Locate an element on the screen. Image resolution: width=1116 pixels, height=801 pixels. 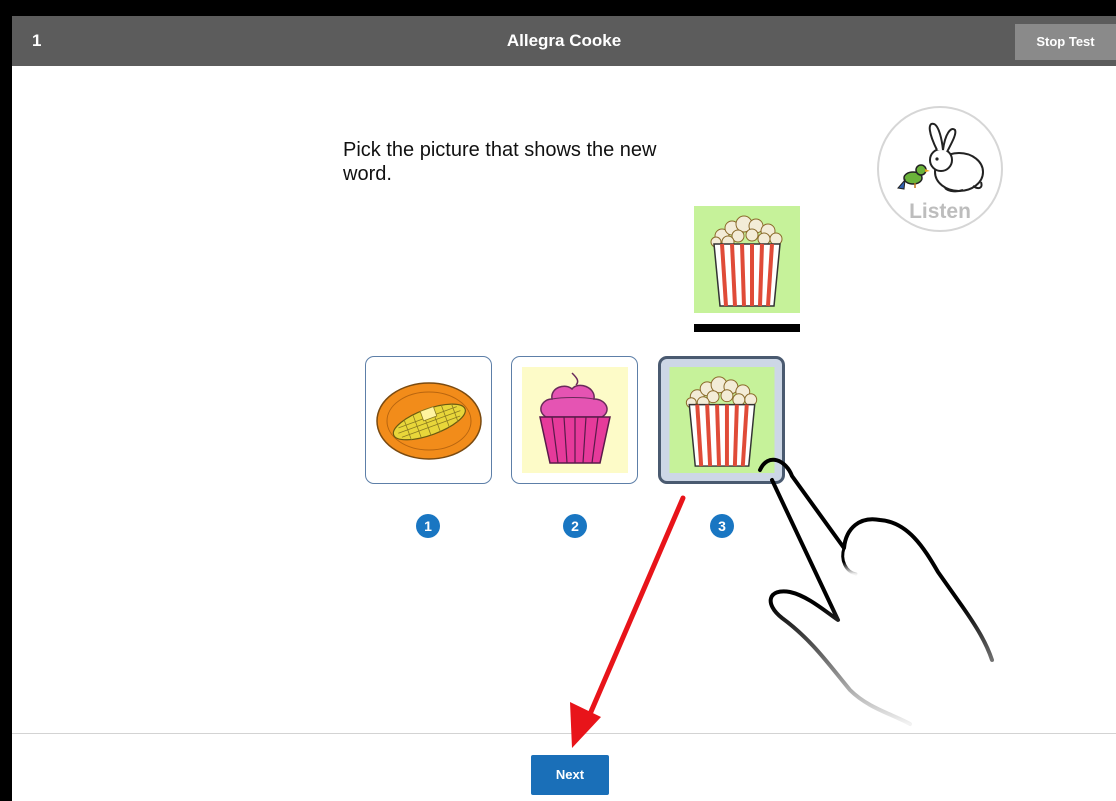
corn-on-plate-icon is located at coordinates (429, 421).